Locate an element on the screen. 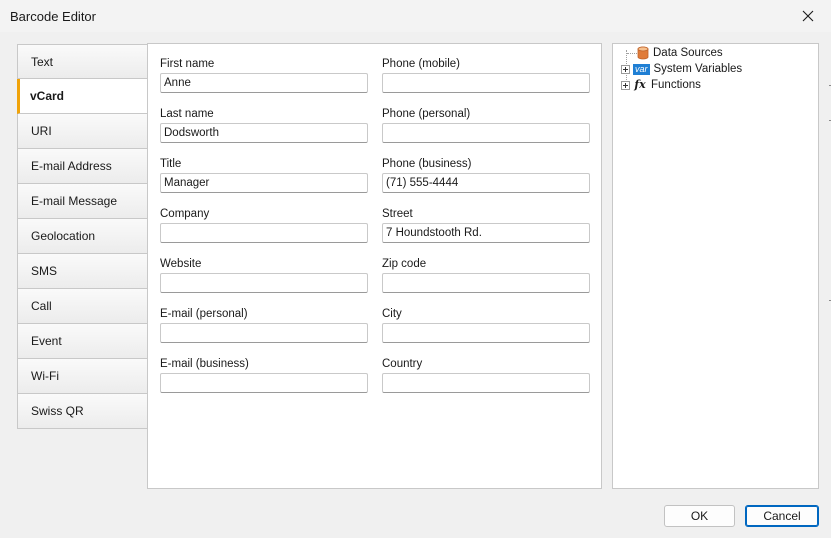 This screenshot has width=831, height=538. close-icon is located at coordinates (808, 16).